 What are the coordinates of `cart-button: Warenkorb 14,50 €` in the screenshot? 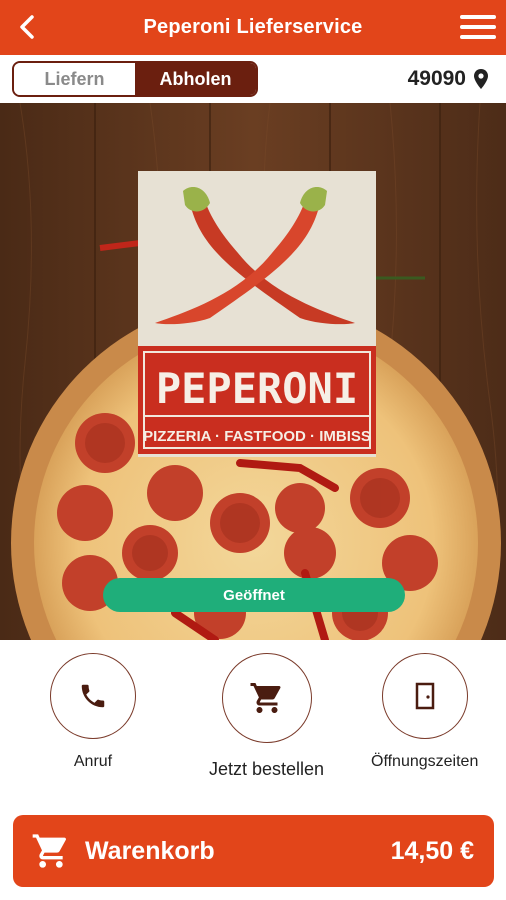 It's located at (253, 851).